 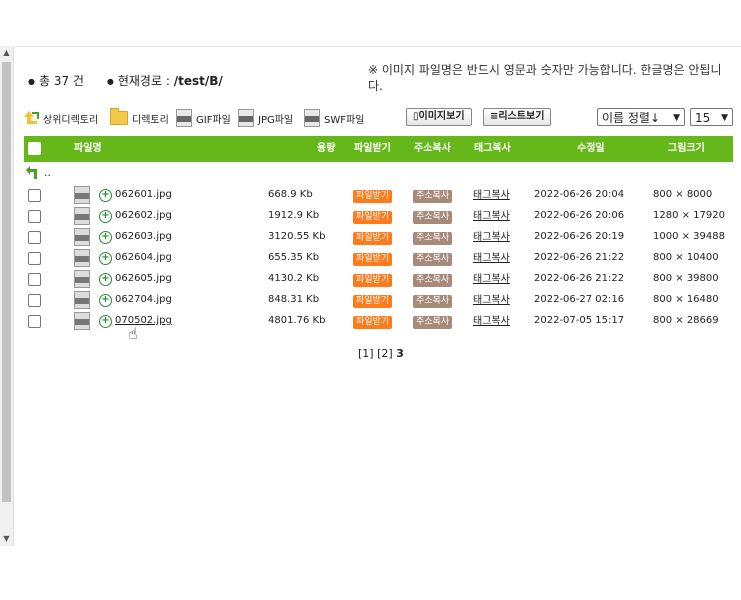 I want to click on file-name: 062601.jpg, so click(x=143, y=194).